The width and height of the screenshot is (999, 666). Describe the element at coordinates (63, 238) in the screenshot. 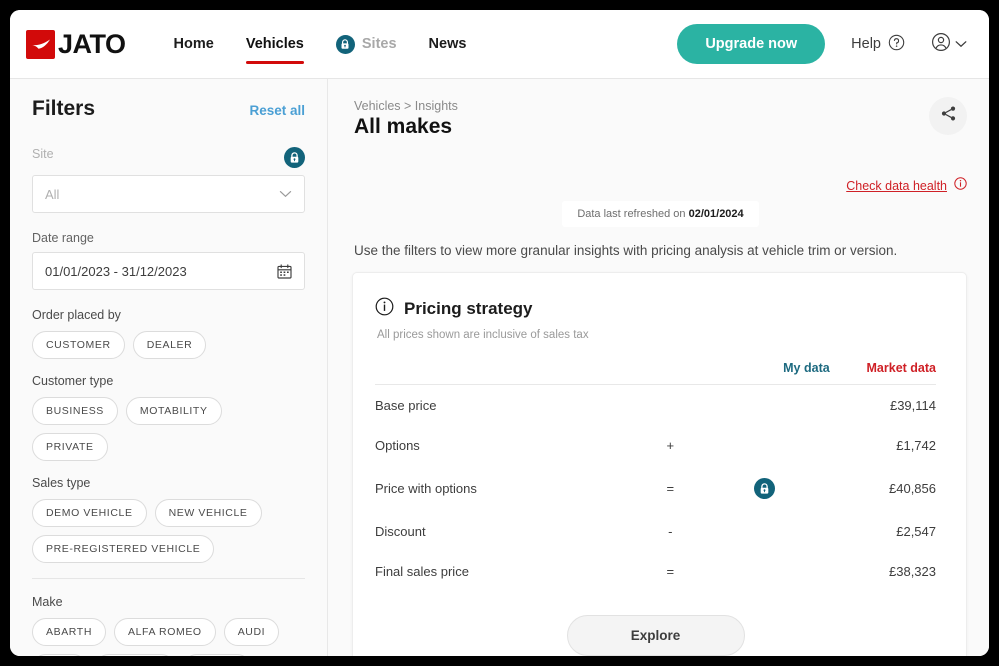

I see `date-range-label: Date range` at that location.